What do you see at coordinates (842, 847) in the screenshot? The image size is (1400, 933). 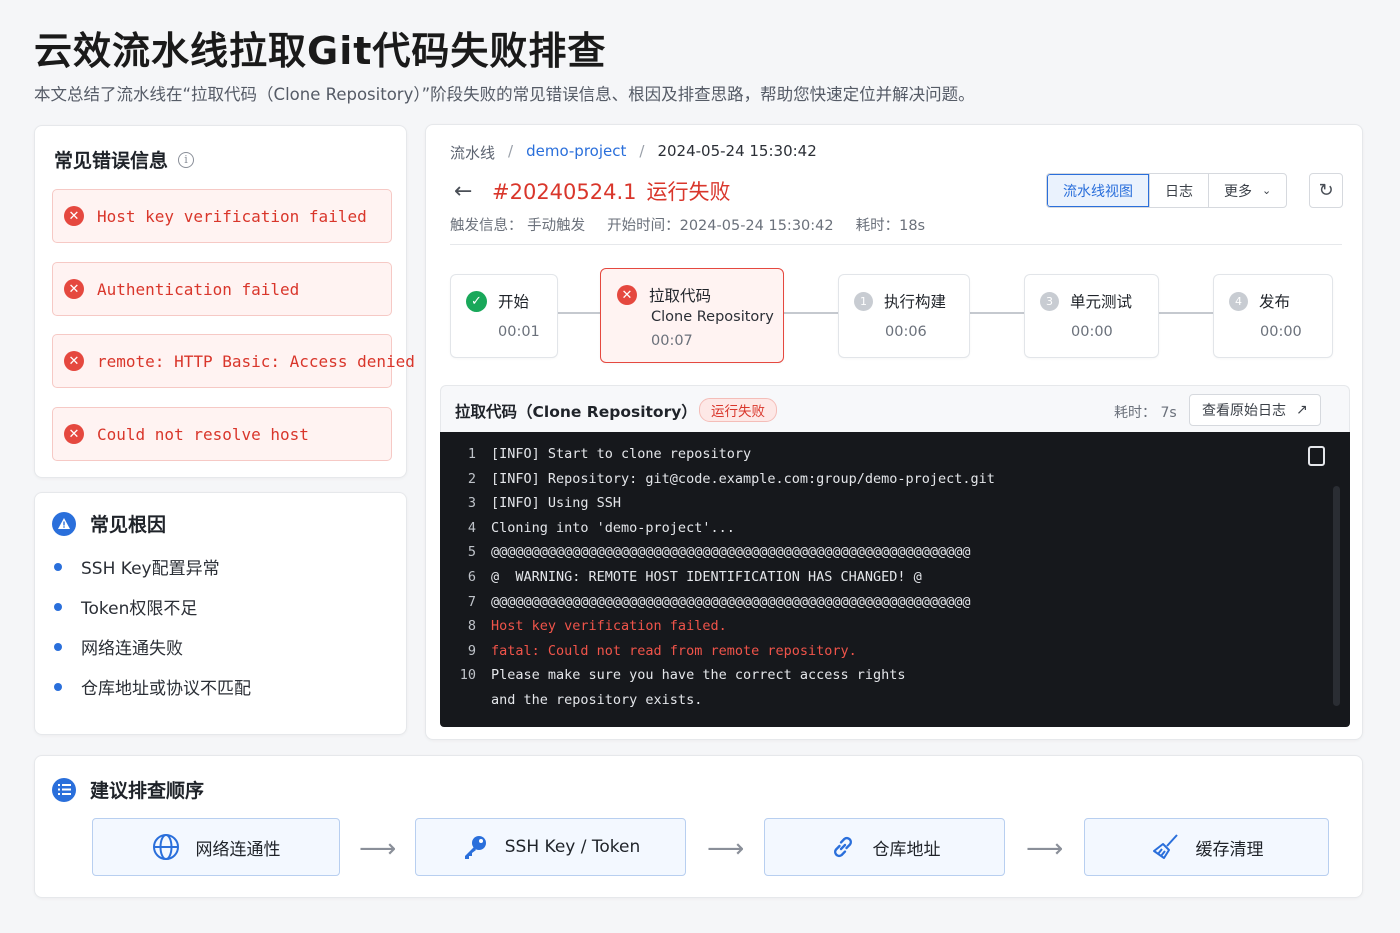 I see `link-icon` at bounding box center [842, 847].